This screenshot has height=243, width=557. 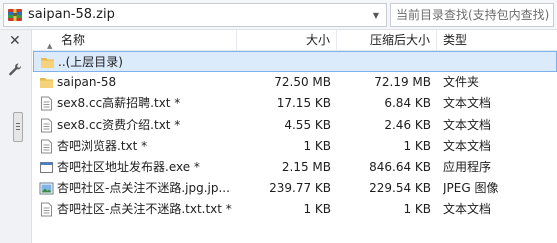 I want to click on folder-icon, so click(x=46, y=83).